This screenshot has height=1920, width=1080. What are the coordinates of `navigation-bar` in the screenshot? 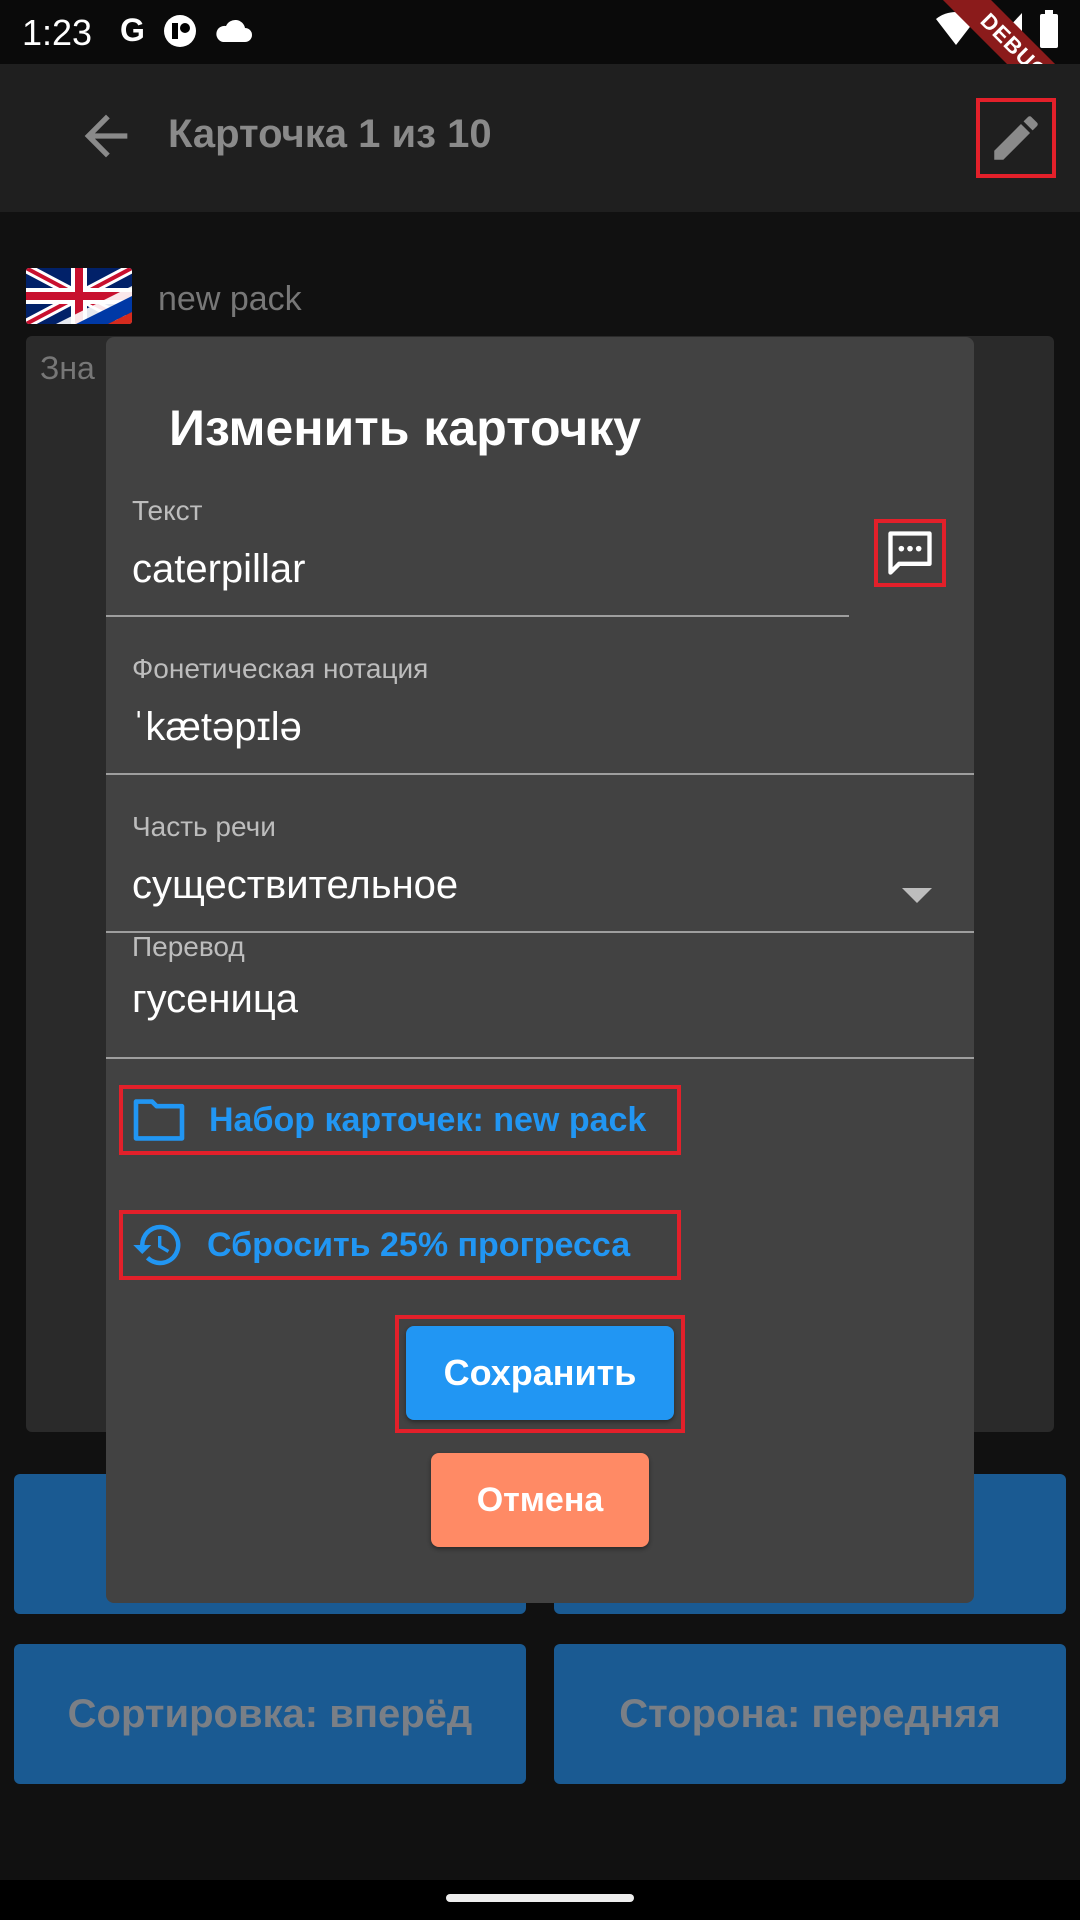 It's located at (540, 1900).